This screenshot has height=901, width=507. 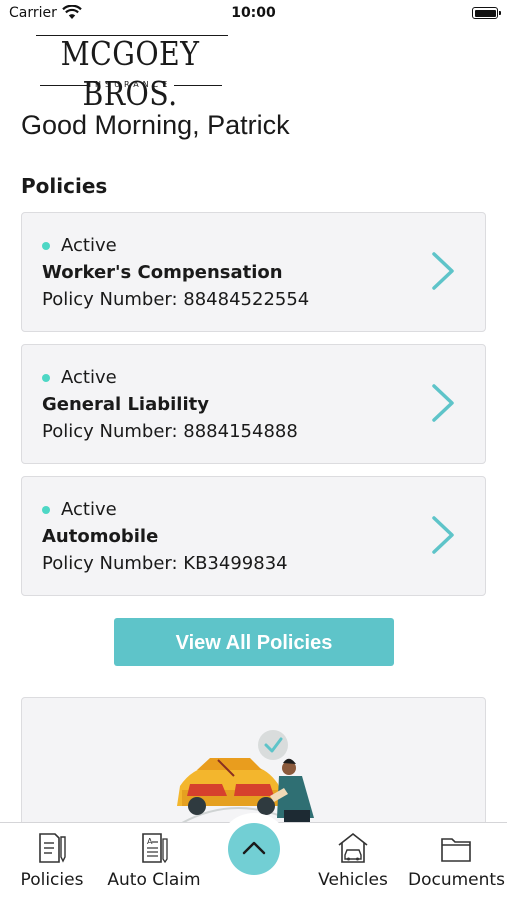 I want to click on view-all-policies-button: View All Policies, so click(x=254, y=642).